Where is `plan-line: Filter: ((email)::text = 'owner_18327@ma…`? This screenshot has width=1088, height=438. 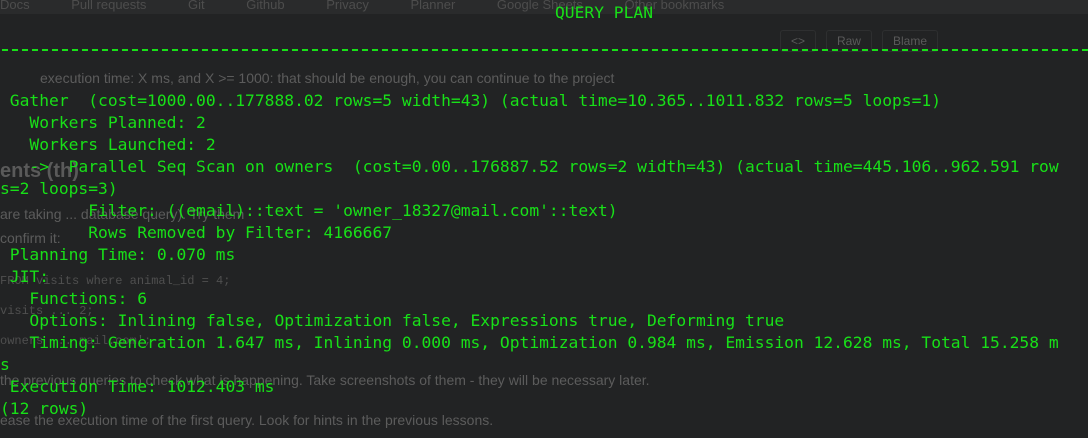
plan-line: Filter: ((email)::text = 'owner_18327@ma… is located at coordinates (309, 210).